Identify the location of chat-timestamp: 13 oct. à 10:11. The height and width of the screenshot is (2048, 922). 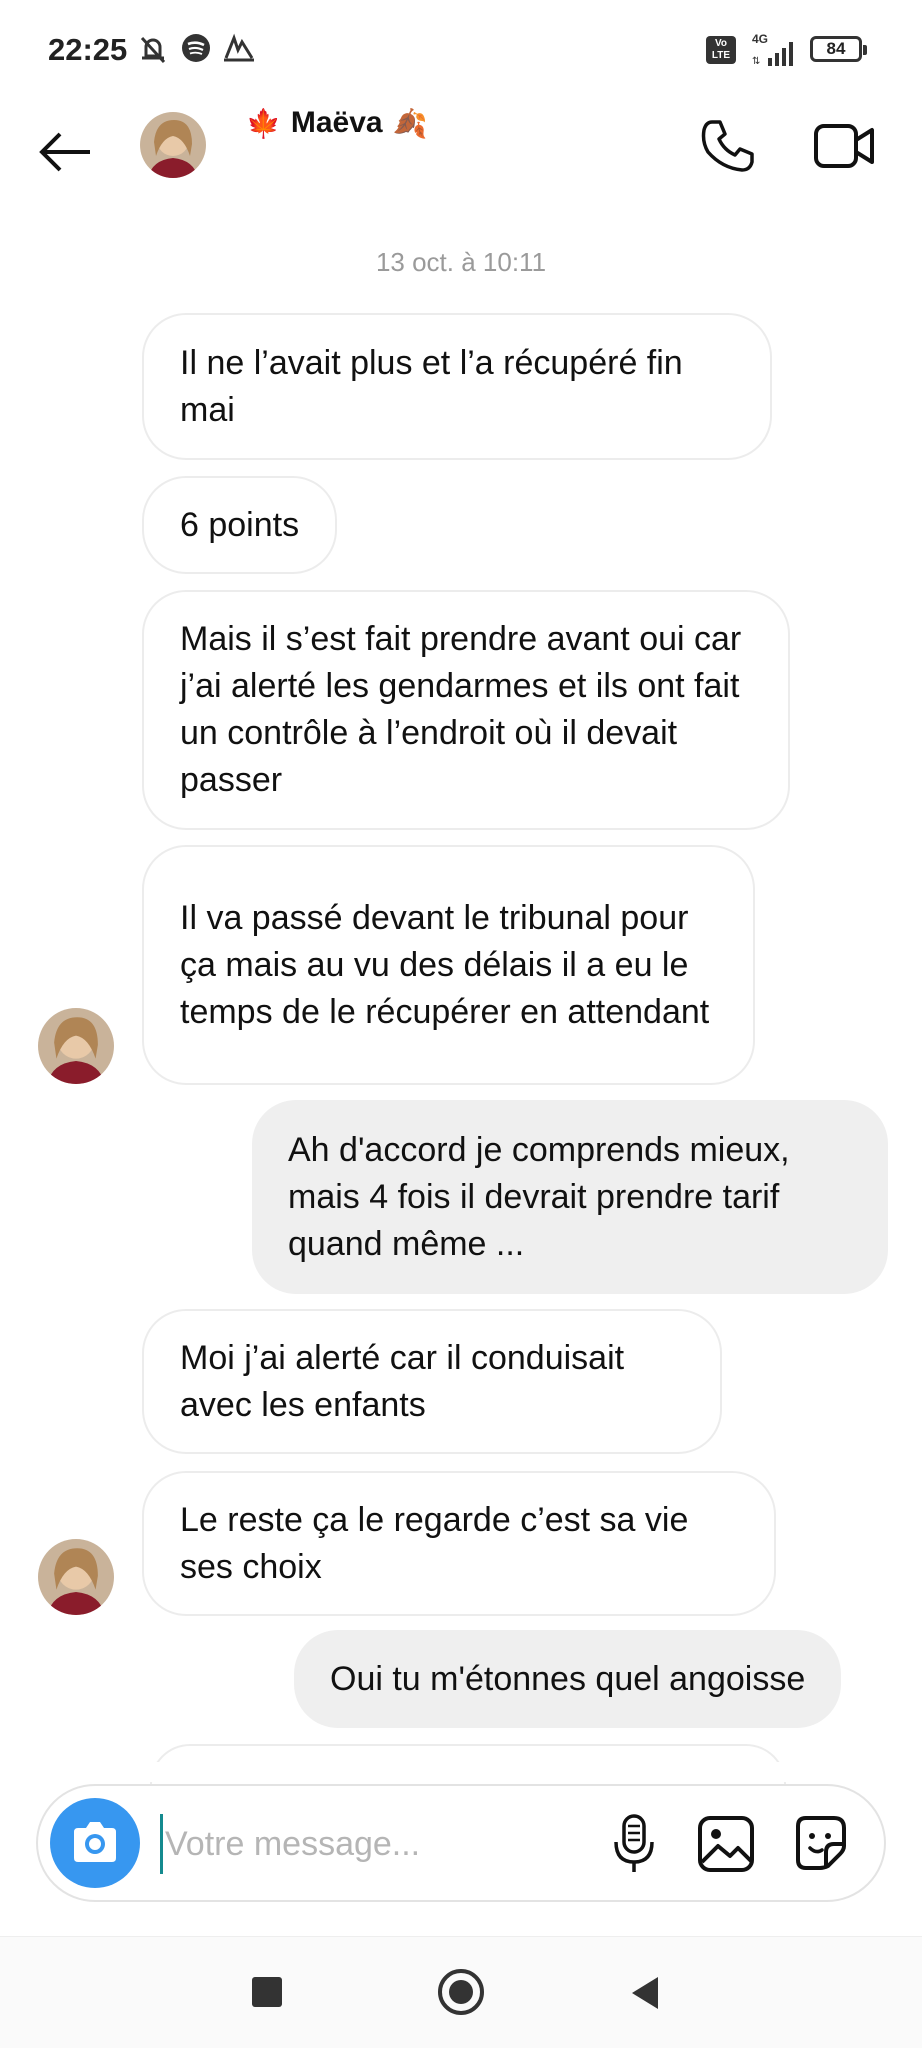
(461, 262).